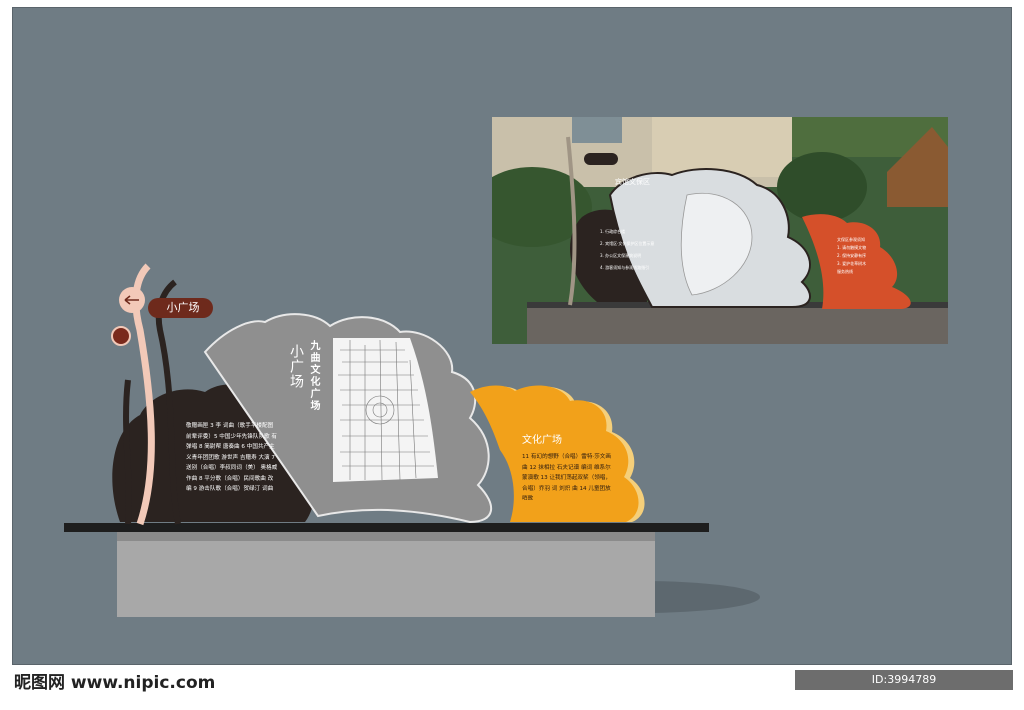 The width and height of the screenshot is (1024, 710). Describe the element at coordinates (121, 336) in the screenshot. I see `red-disc` at that location.